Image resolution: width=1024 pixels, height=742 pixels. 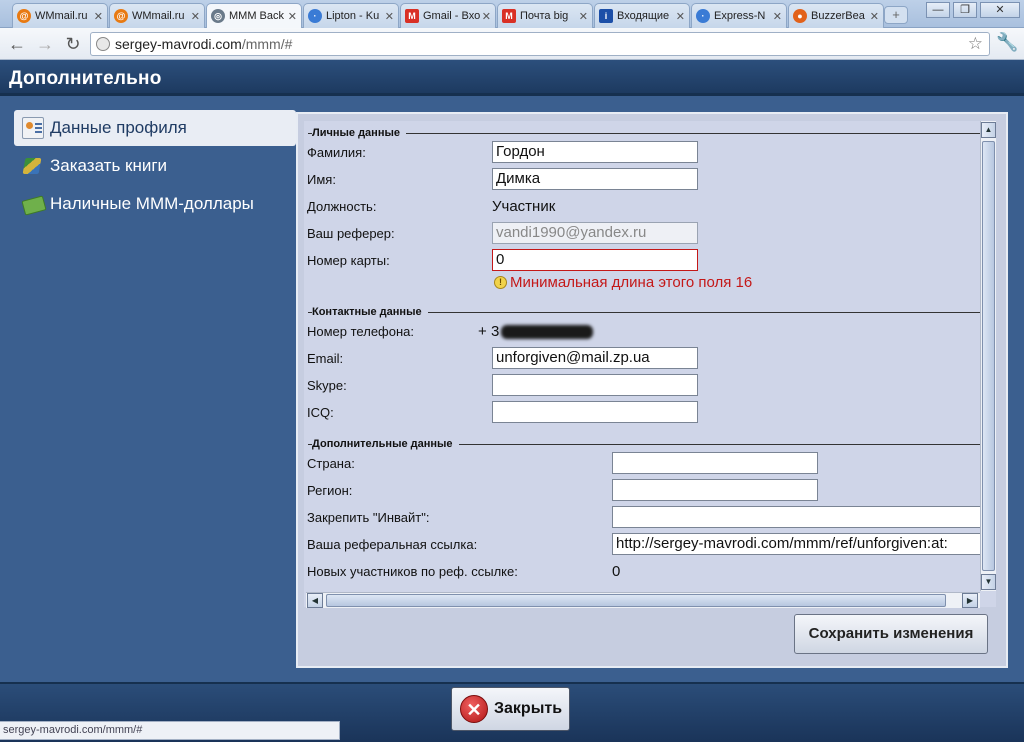 I want to click on info-icon: i, so click(x=606, y=16).